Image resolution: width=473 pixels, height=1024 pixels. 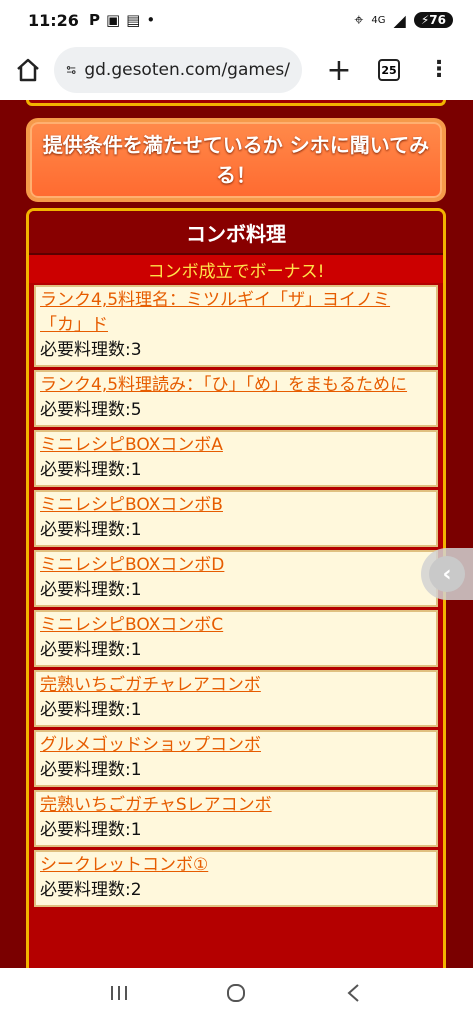 I want to click on previous-panel-edge, so click(x=236, y=103).